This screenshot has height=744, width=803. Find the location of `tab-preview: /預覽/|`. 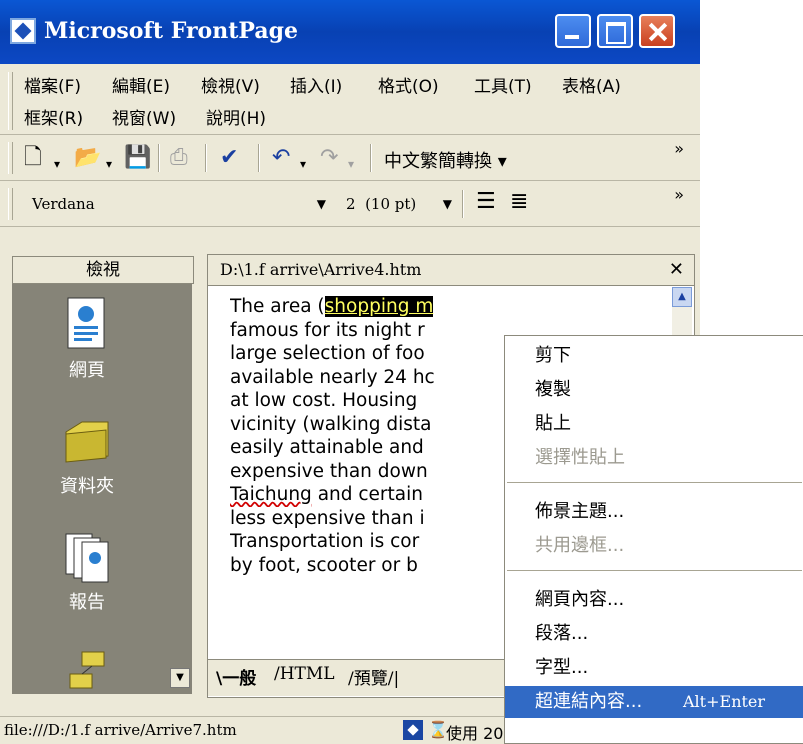

tab-preview: /預覽/| is located at coordinates (373, 676).